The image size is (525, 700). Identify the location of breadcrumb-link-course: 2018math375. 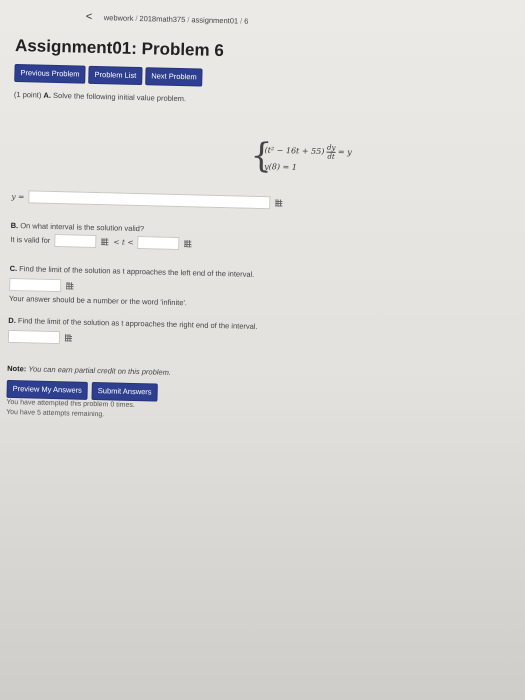
(162, 19).